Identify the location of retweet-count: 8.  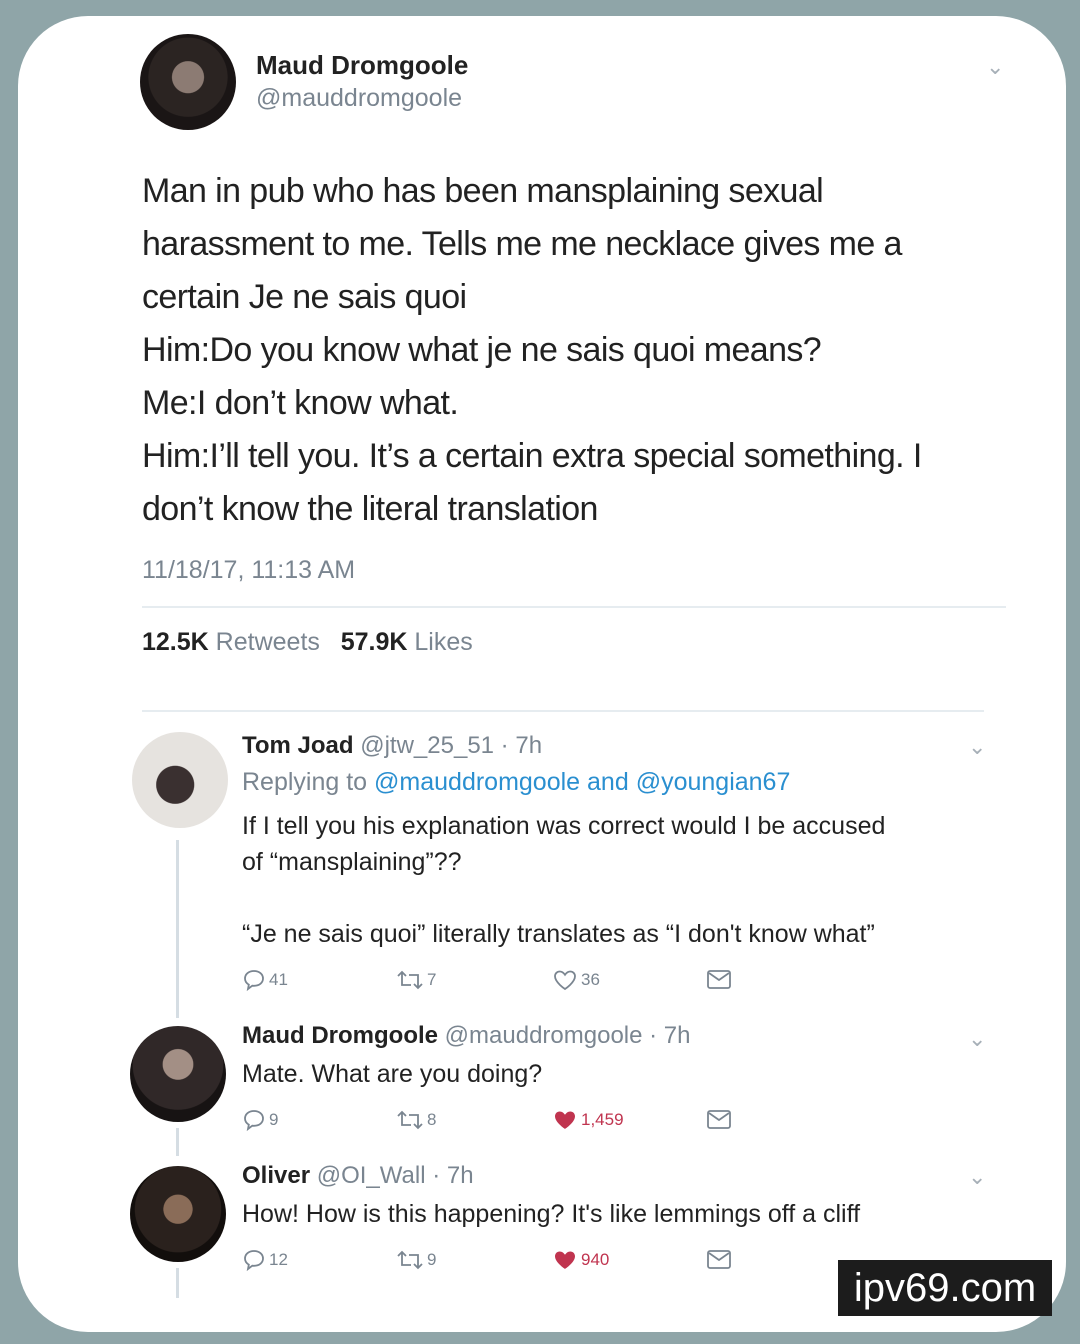
(432, 1119).